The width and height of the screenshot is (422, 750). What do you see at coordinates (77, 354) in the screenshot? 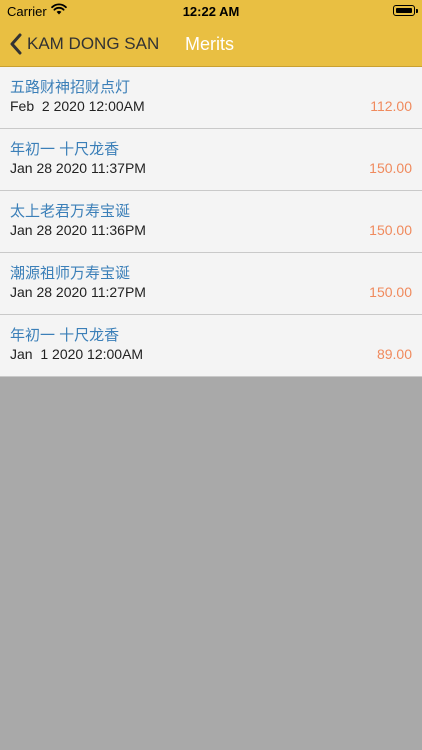
I see `merit-date: Jan 1 2020 12:00AM` at bounding box center [77, 354].